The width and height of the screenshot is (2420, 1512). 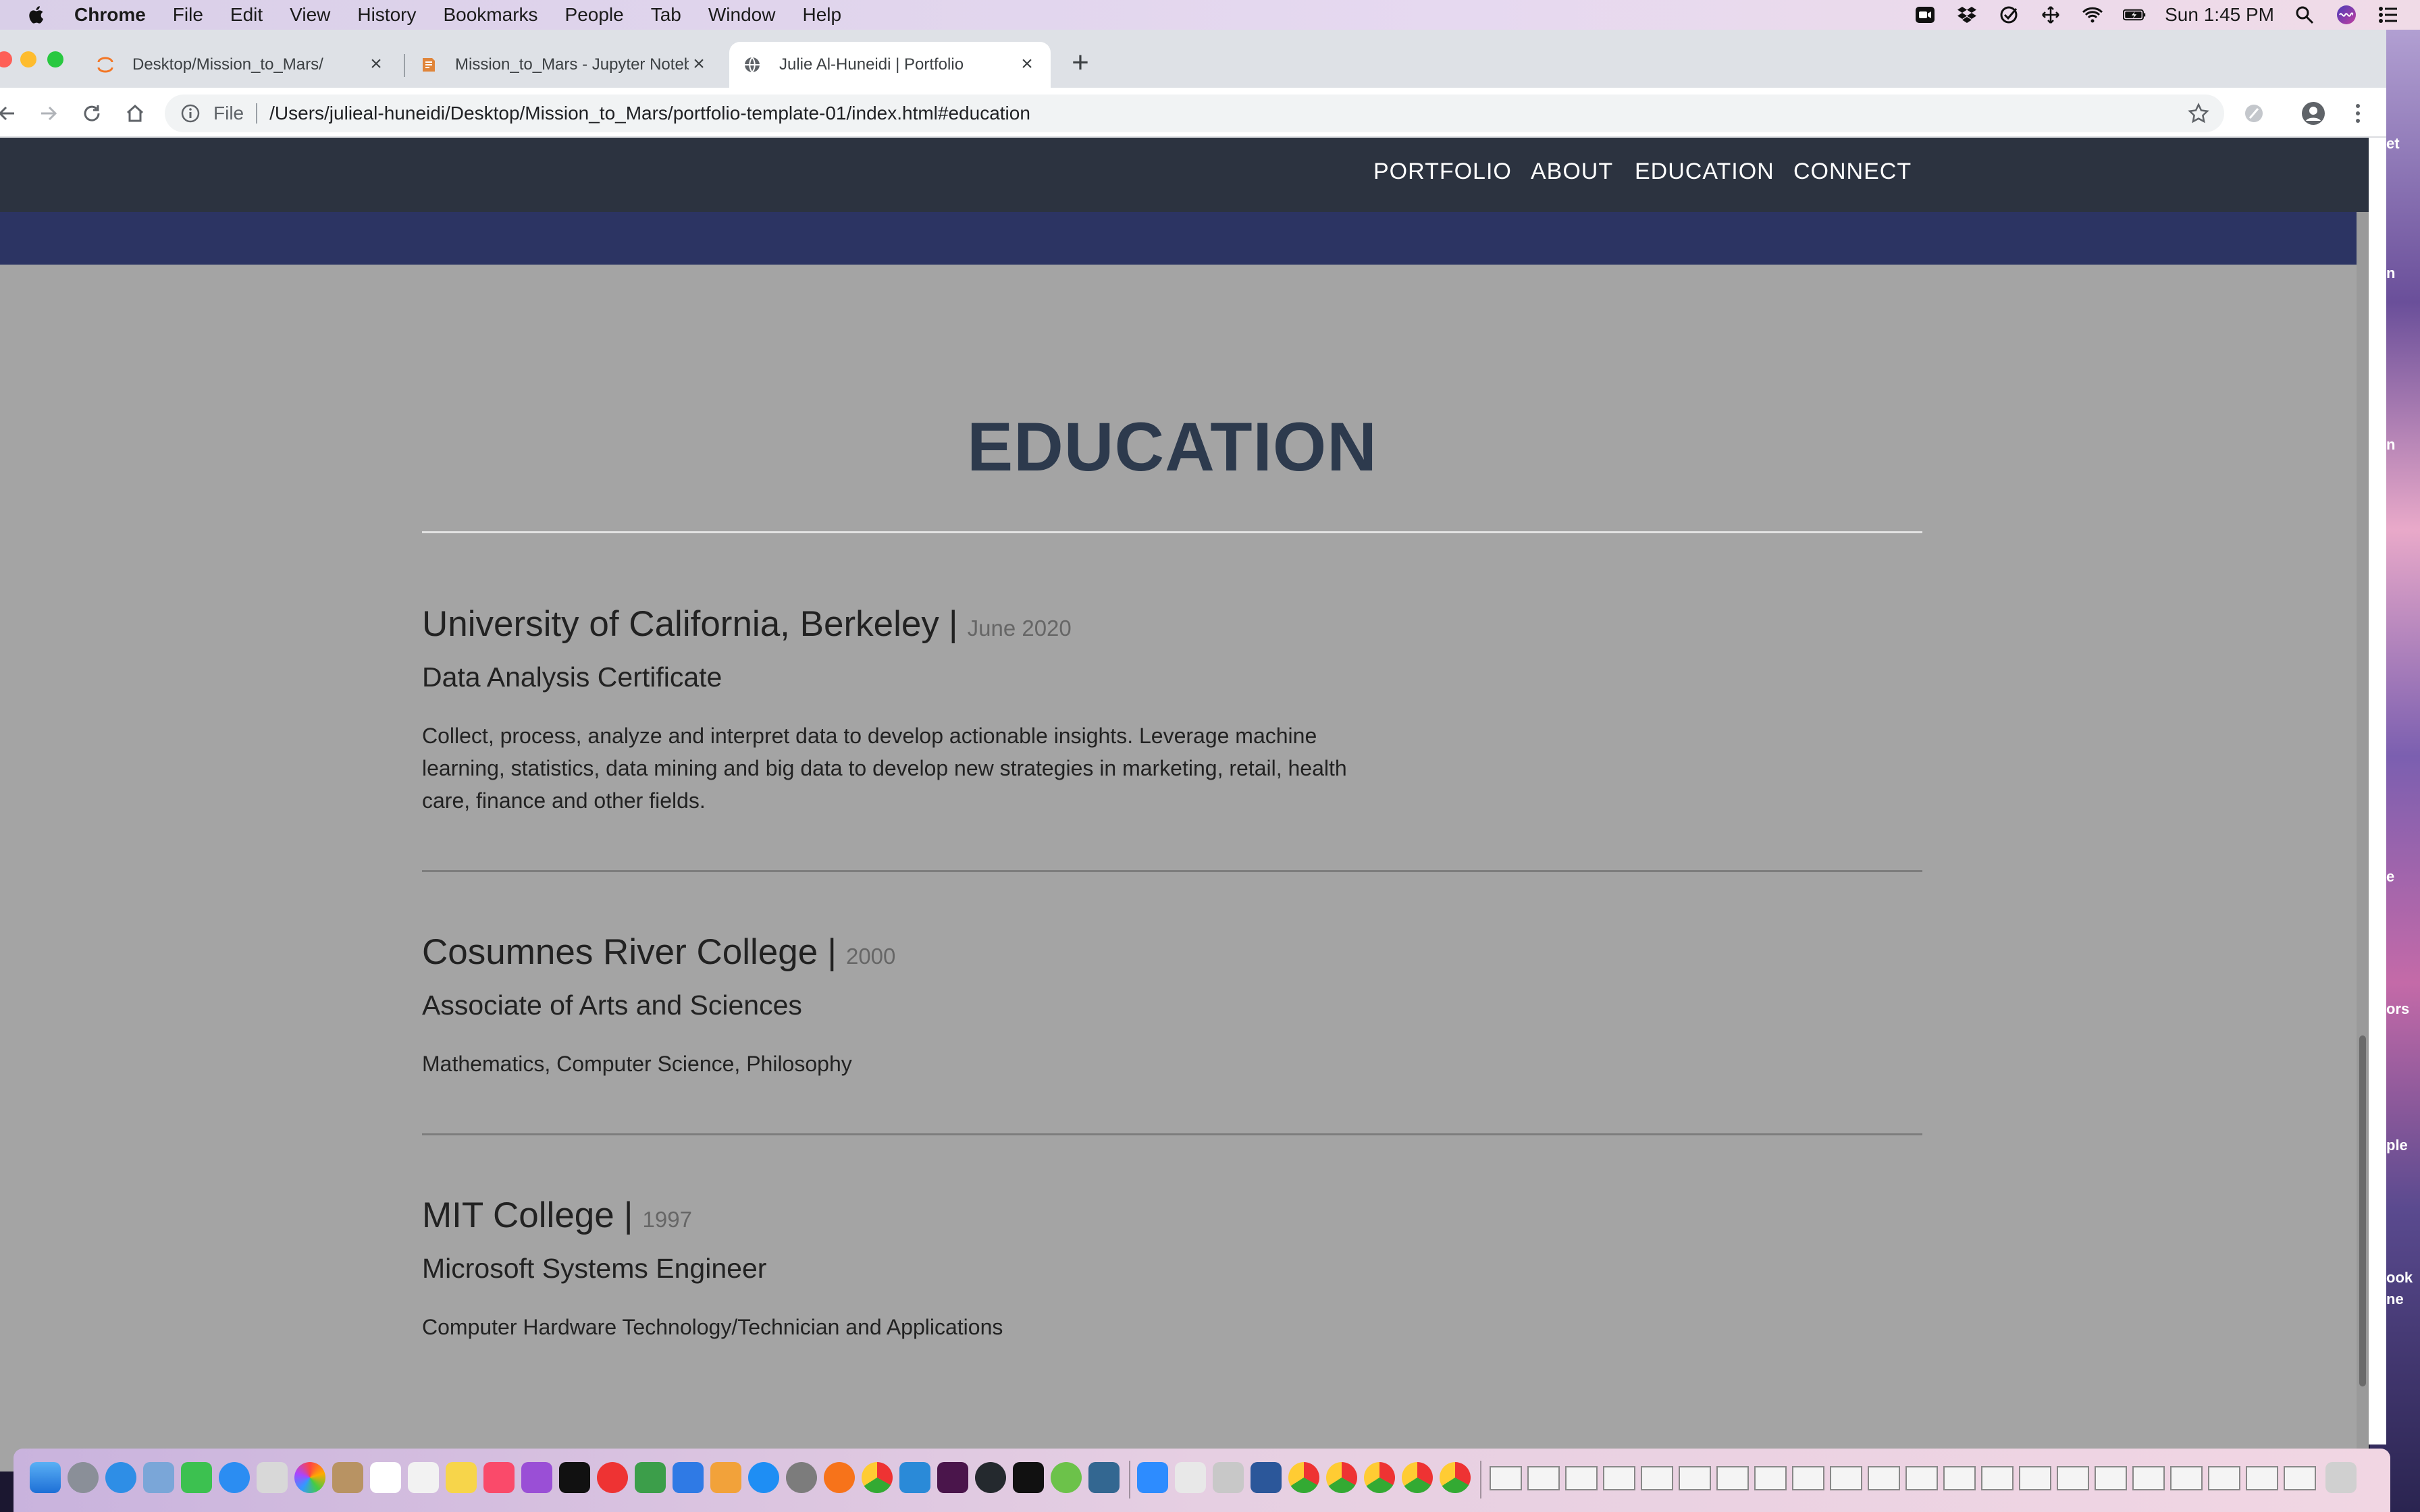 I want to click on nav-portfolio-link: PORTFOLIO, so click(x=1442, y=175).